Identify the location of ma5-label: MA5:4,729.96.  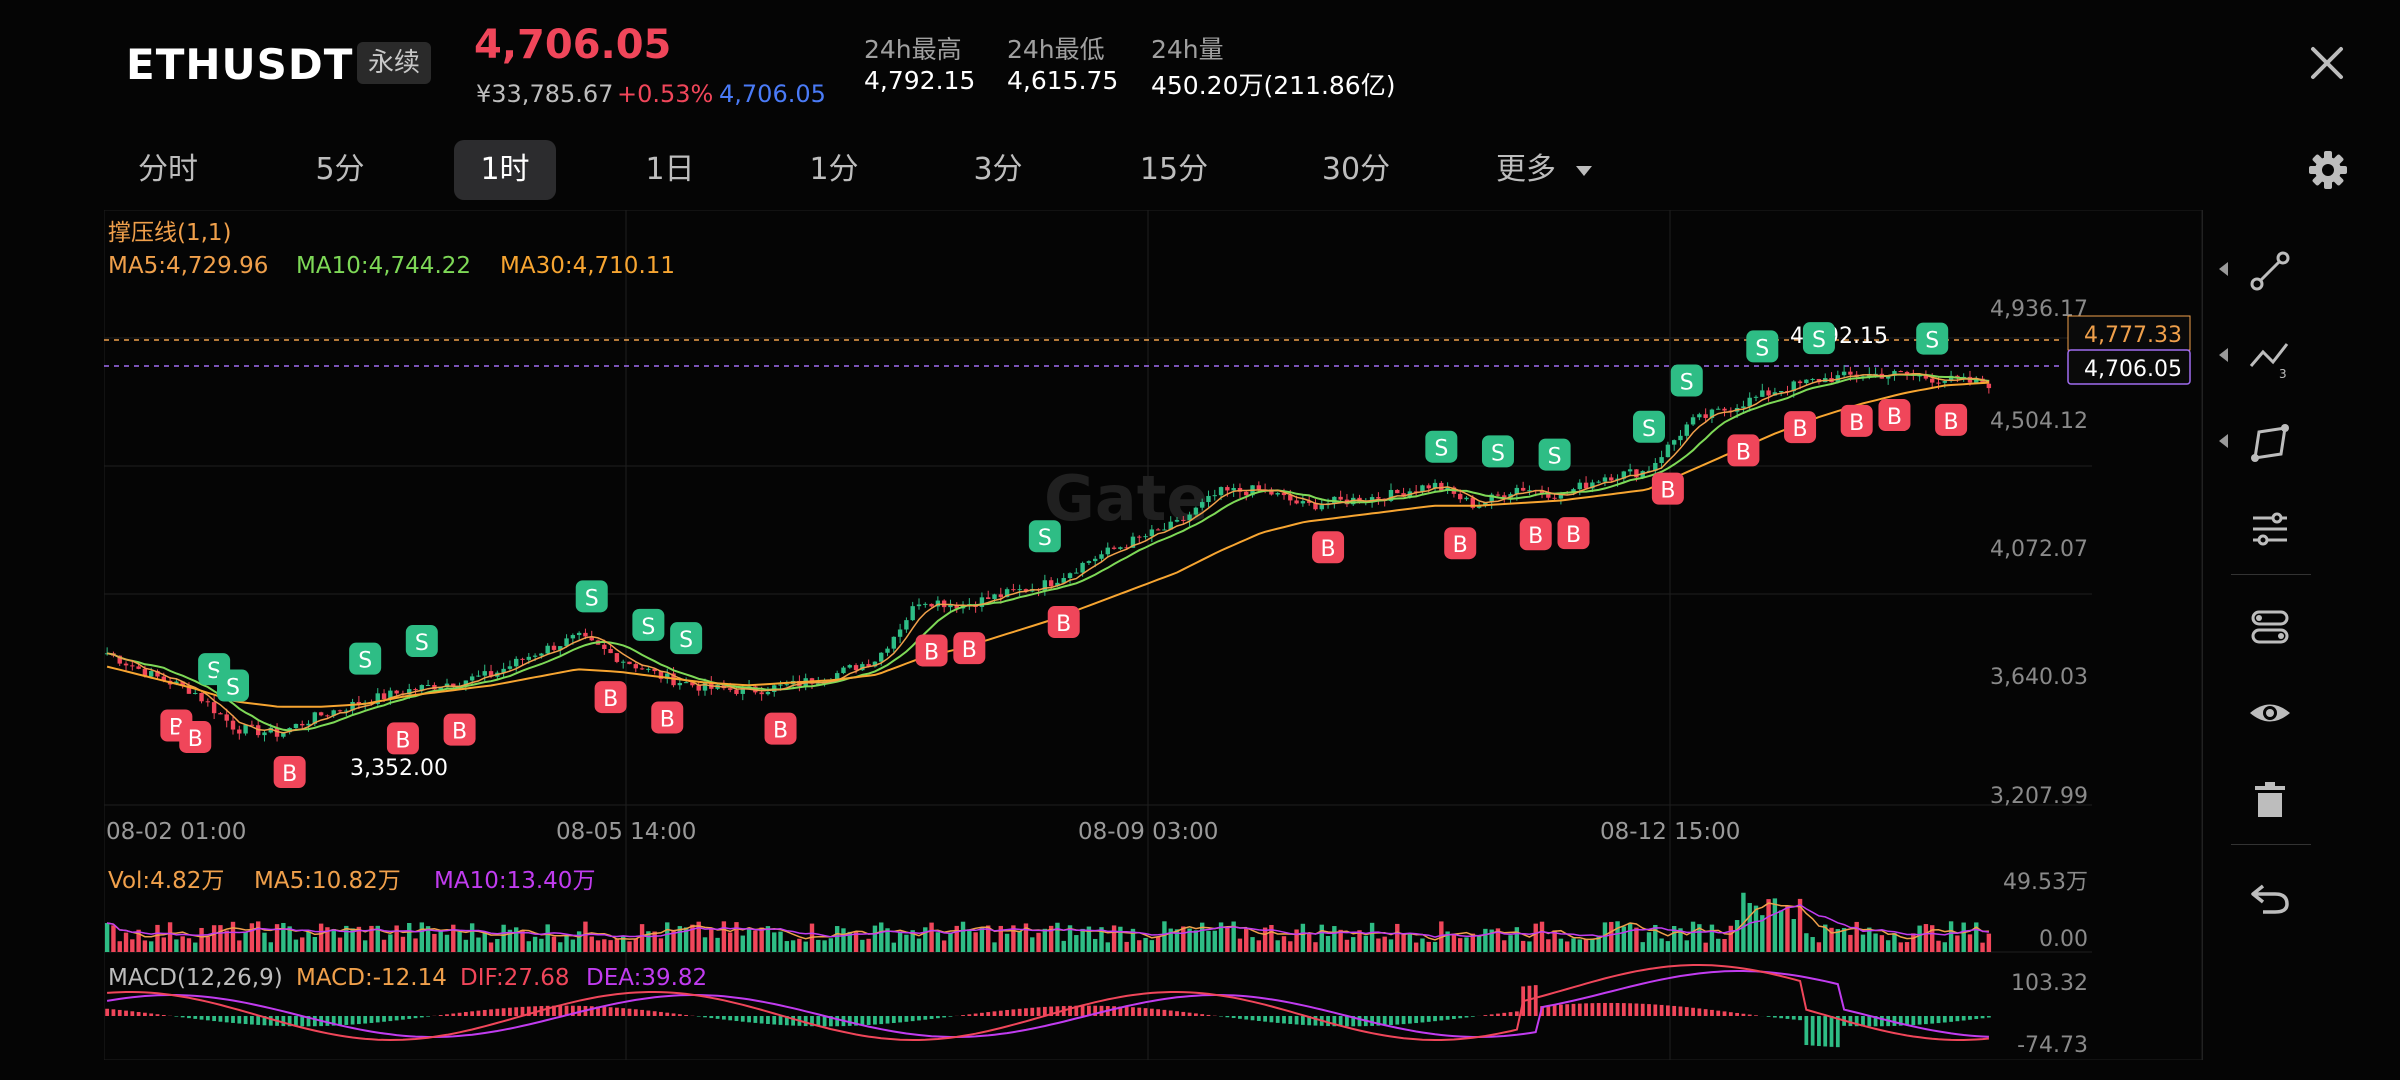
(188, 266).